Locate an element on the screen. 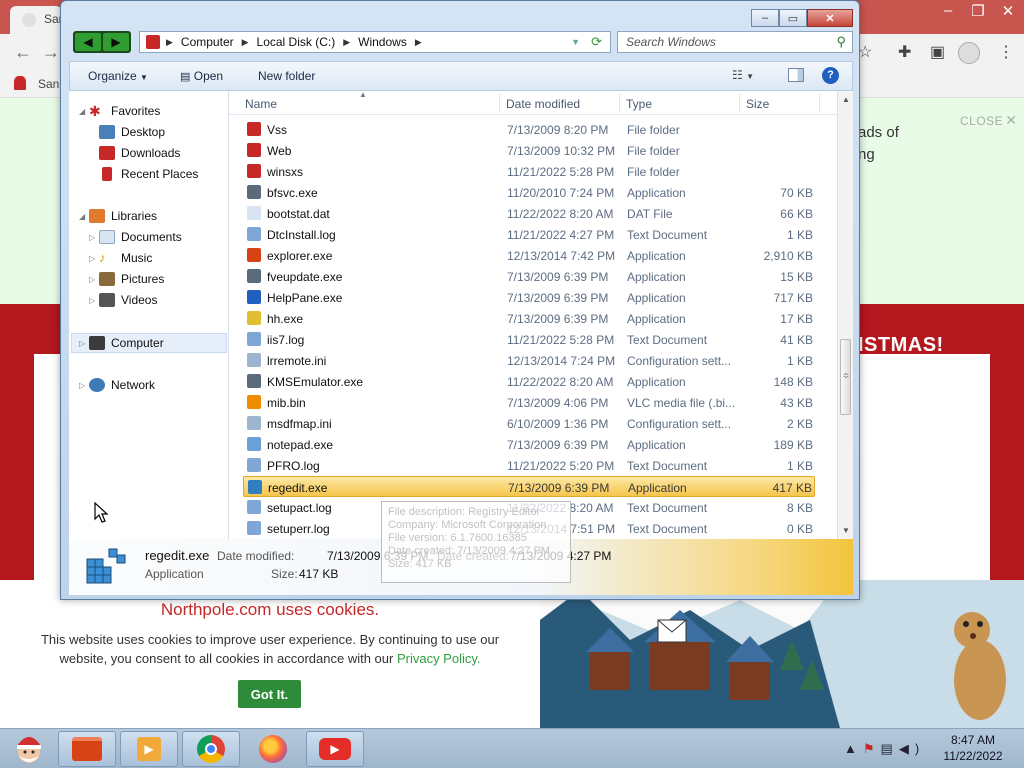 The width and height of the screenshot is (1024, 768). start-button is located at coordinates (29, 749).